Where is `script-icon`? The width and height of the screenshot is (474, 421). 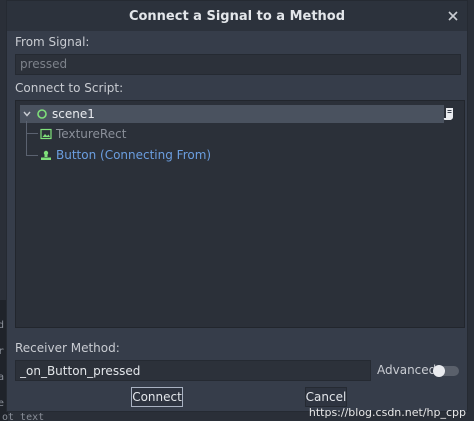
script-icon is located at coordinates (448, 114).